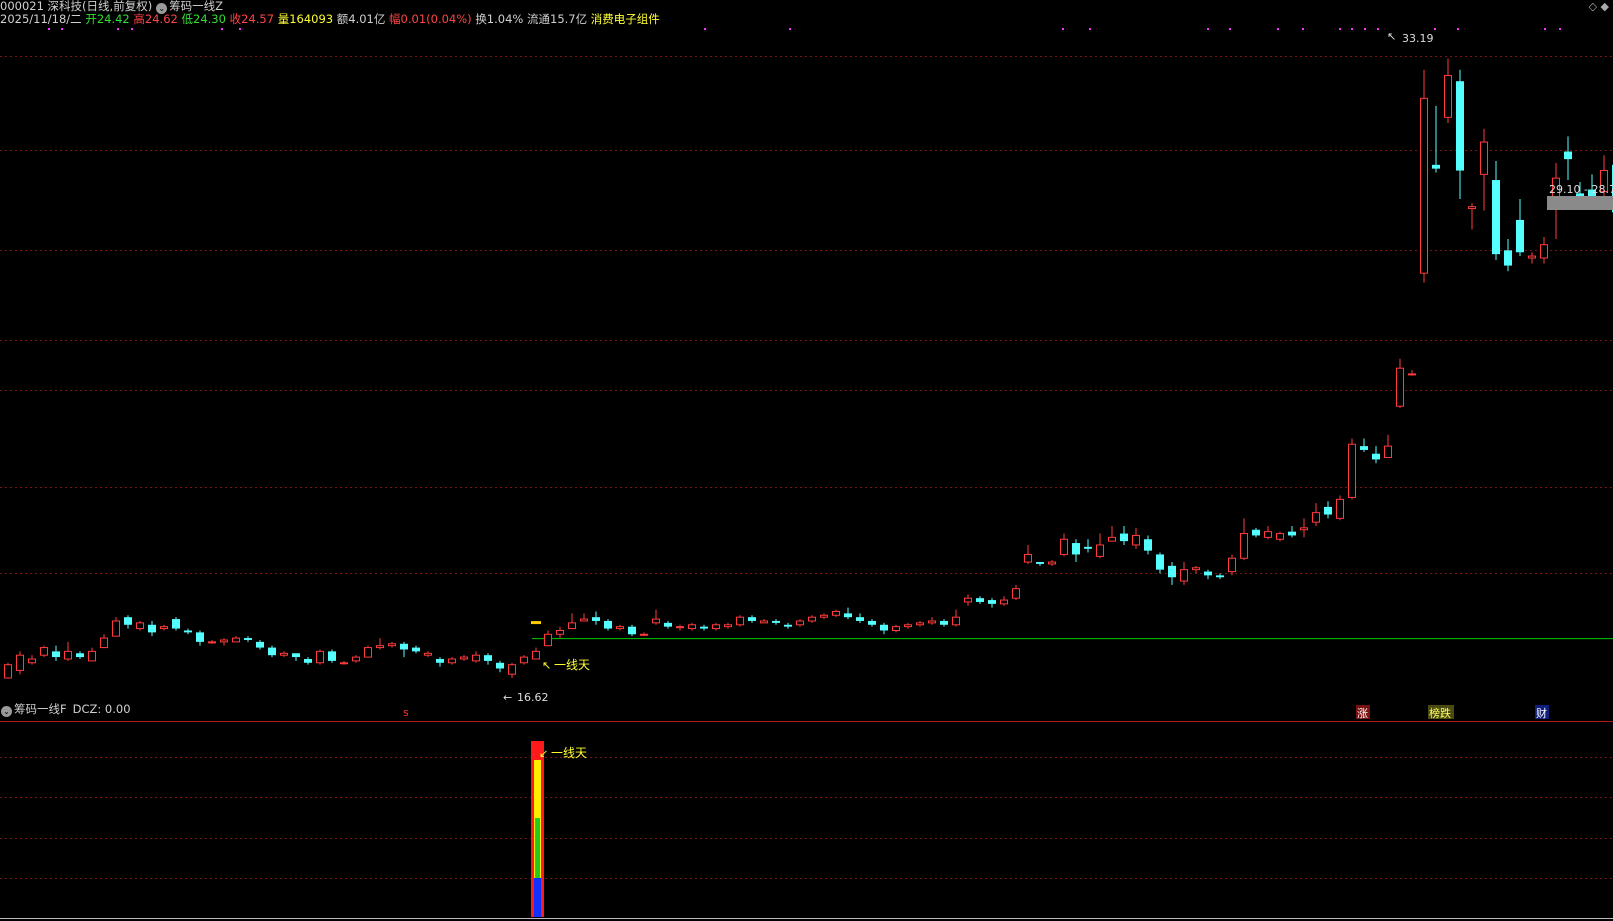 The image size is (1613, 921). I want to click on sub-panel-header: ⌄ 筹码一线F DCZ: 0.00, so click(65, 709).